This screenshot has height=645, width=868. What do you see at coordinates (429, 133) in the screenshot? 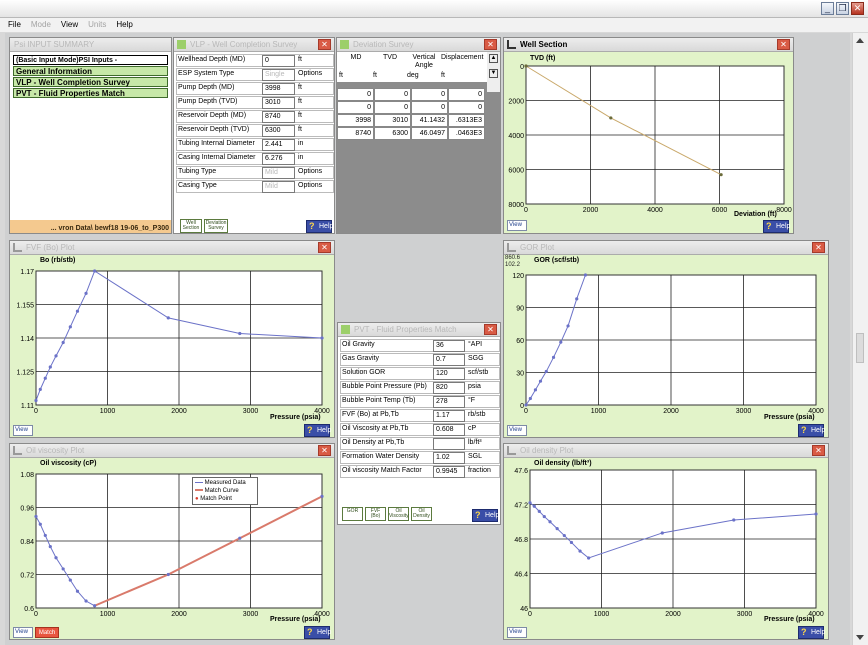
I see `deviation-cell: 46.0497` at bounding box center [429, 133].